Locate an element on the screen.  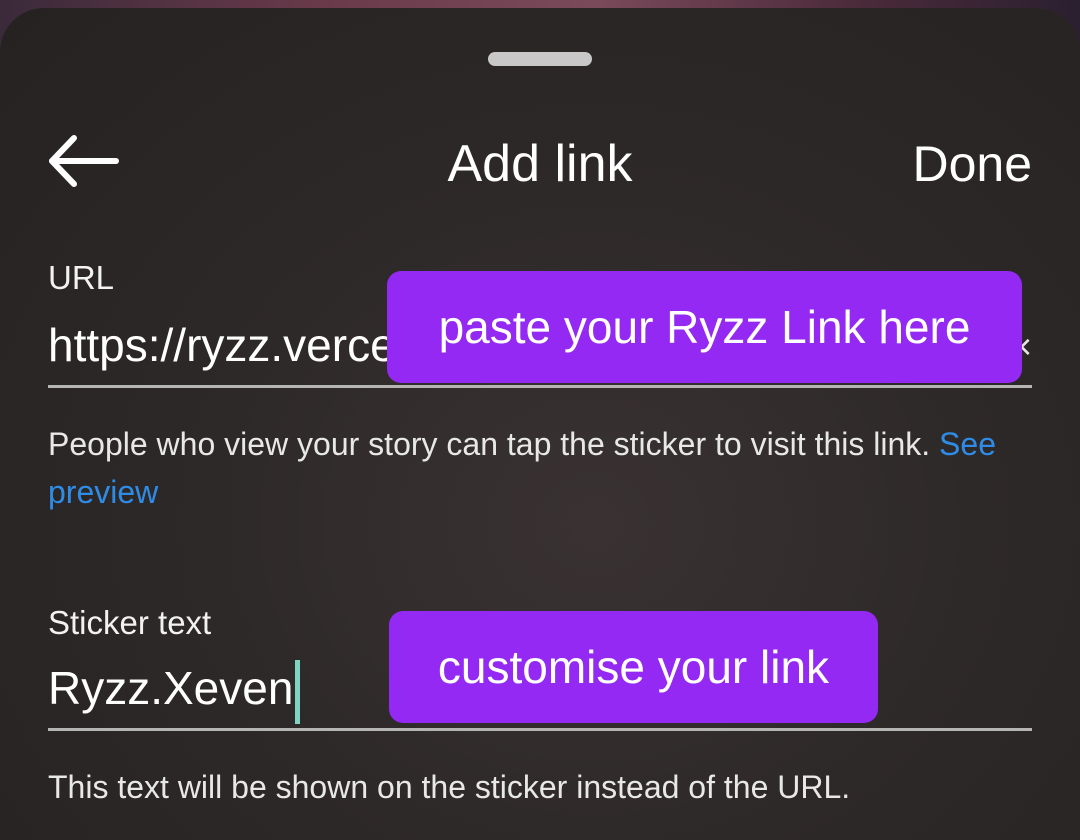
sticker-text-input: Ryzz.Xeven is located at coordinates (174, 692).